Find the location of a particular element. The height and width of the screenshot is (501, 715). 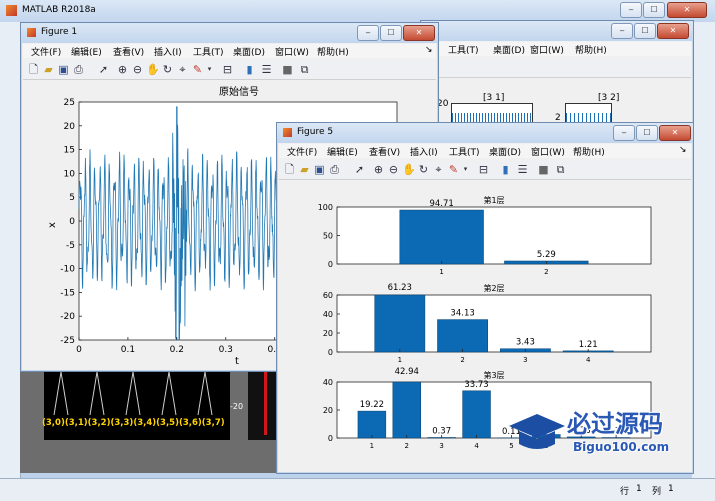

figure5-menu-help: 帮助(H) is located at coordinates (589, 151).